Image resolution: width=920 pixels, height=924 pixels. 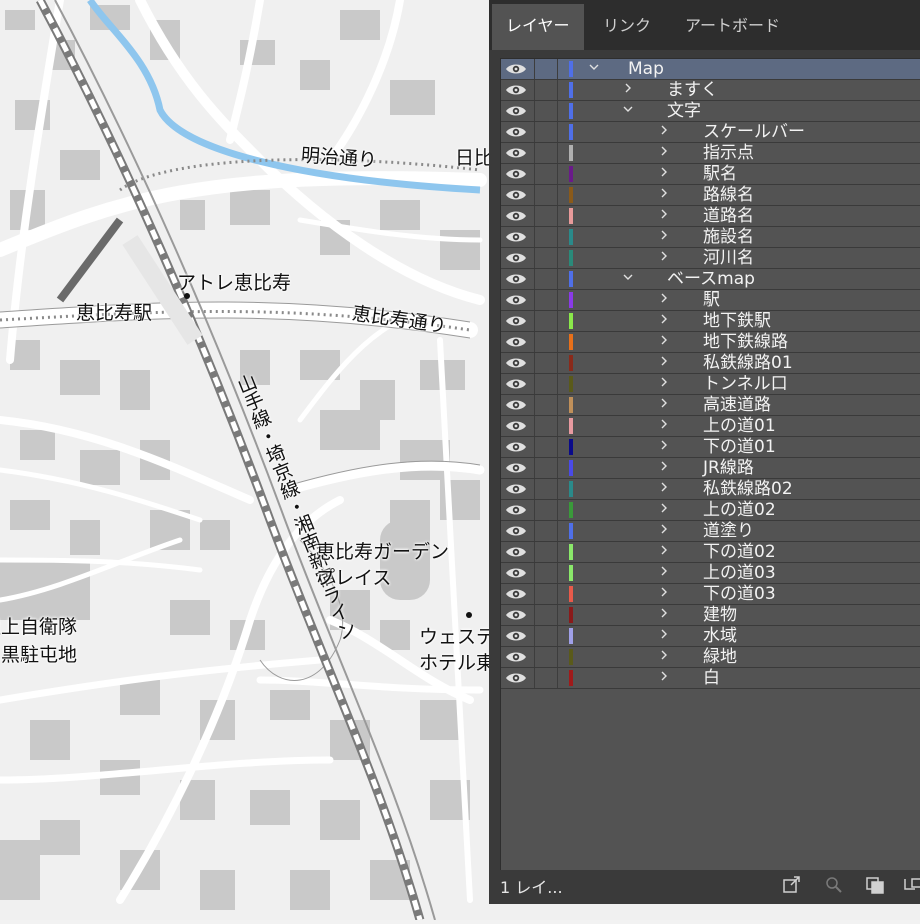 What do you see at coordinates (710, 552) in the screenshot?
I see `layer-row: 下の道02` at bounding box center [710, 552].